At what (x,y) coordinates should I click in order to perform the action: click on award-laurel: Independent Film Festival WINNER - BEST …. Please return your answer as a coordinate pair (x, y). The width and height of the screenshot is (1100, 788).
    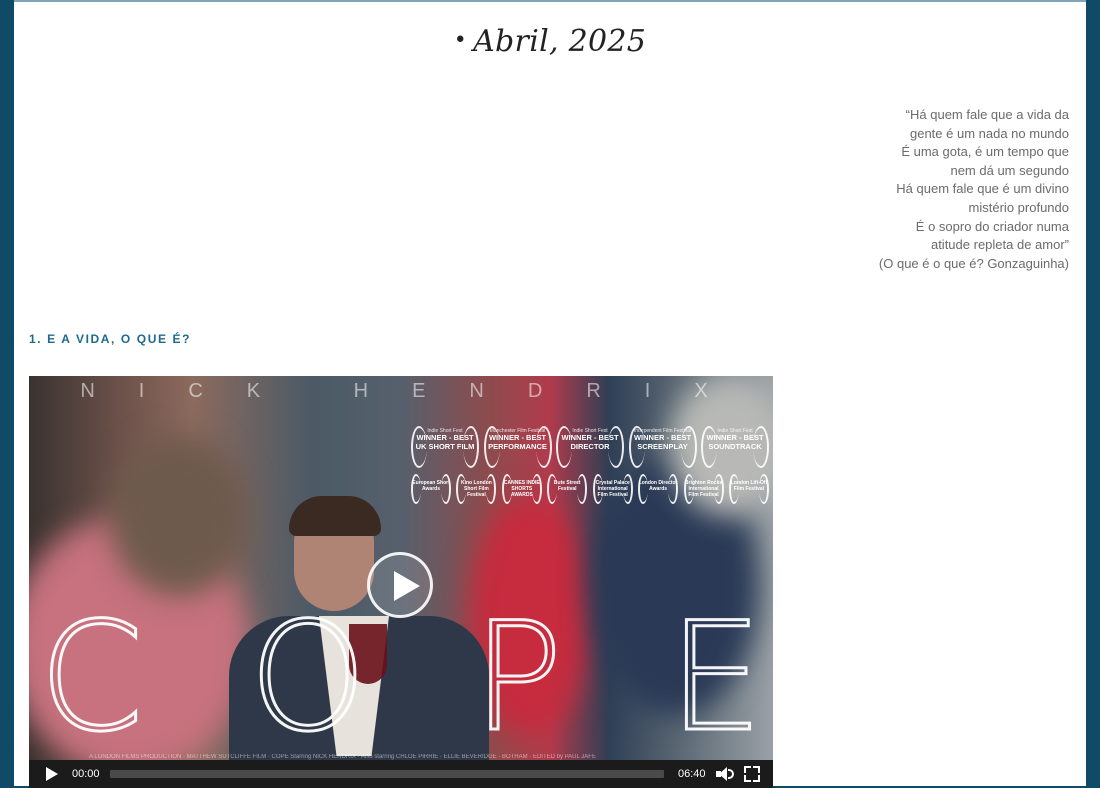
    Looking at the image, I should click on (662, 446).